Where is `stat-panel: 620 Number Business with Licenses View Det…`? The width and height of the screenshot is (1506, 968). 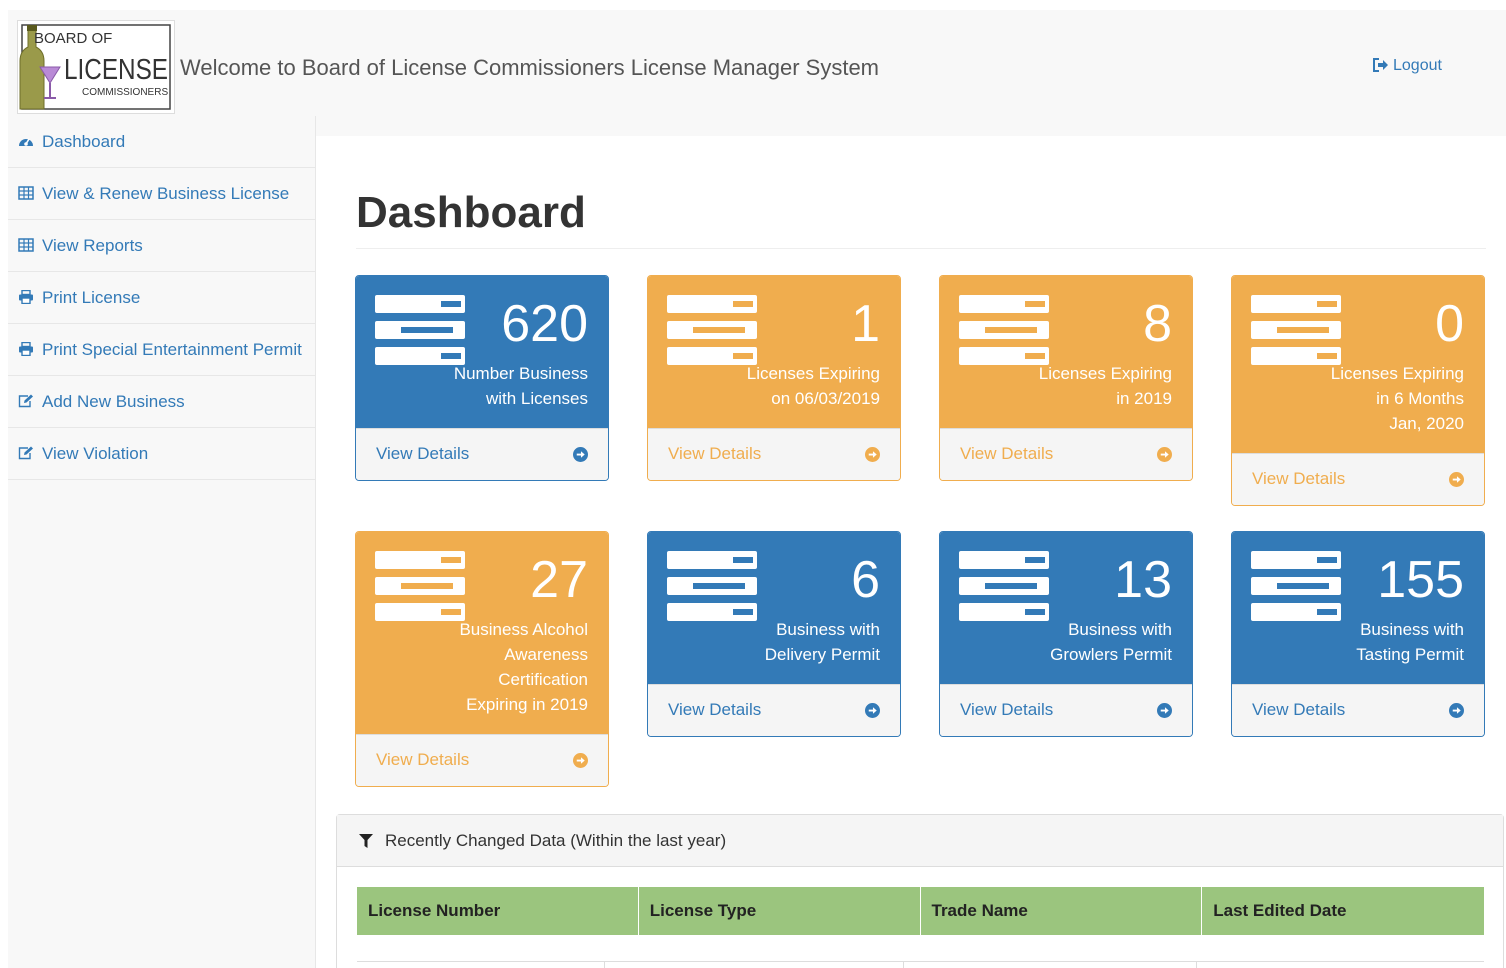
stat-panel: 620 Number Business with Licenses View Det… is located at coordinates (482, 378).